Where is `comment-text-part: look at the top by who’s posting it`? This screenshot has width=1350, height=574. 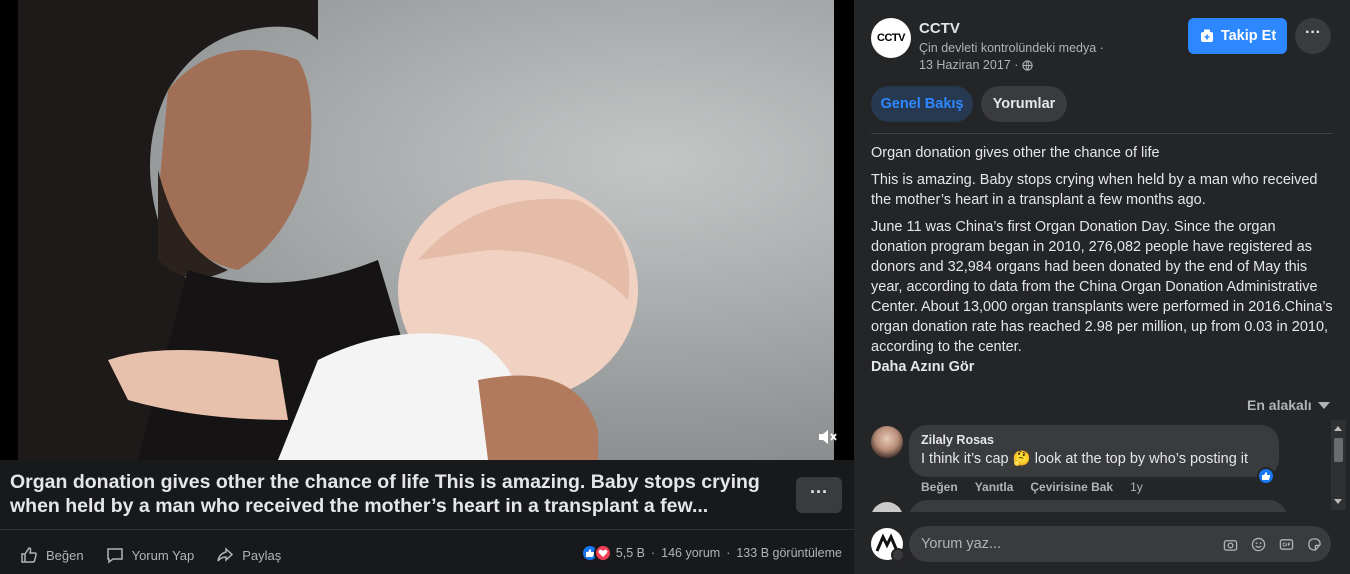
comment-text-part: look at the top by who’s posting it is located at coordinates (1141, 459).